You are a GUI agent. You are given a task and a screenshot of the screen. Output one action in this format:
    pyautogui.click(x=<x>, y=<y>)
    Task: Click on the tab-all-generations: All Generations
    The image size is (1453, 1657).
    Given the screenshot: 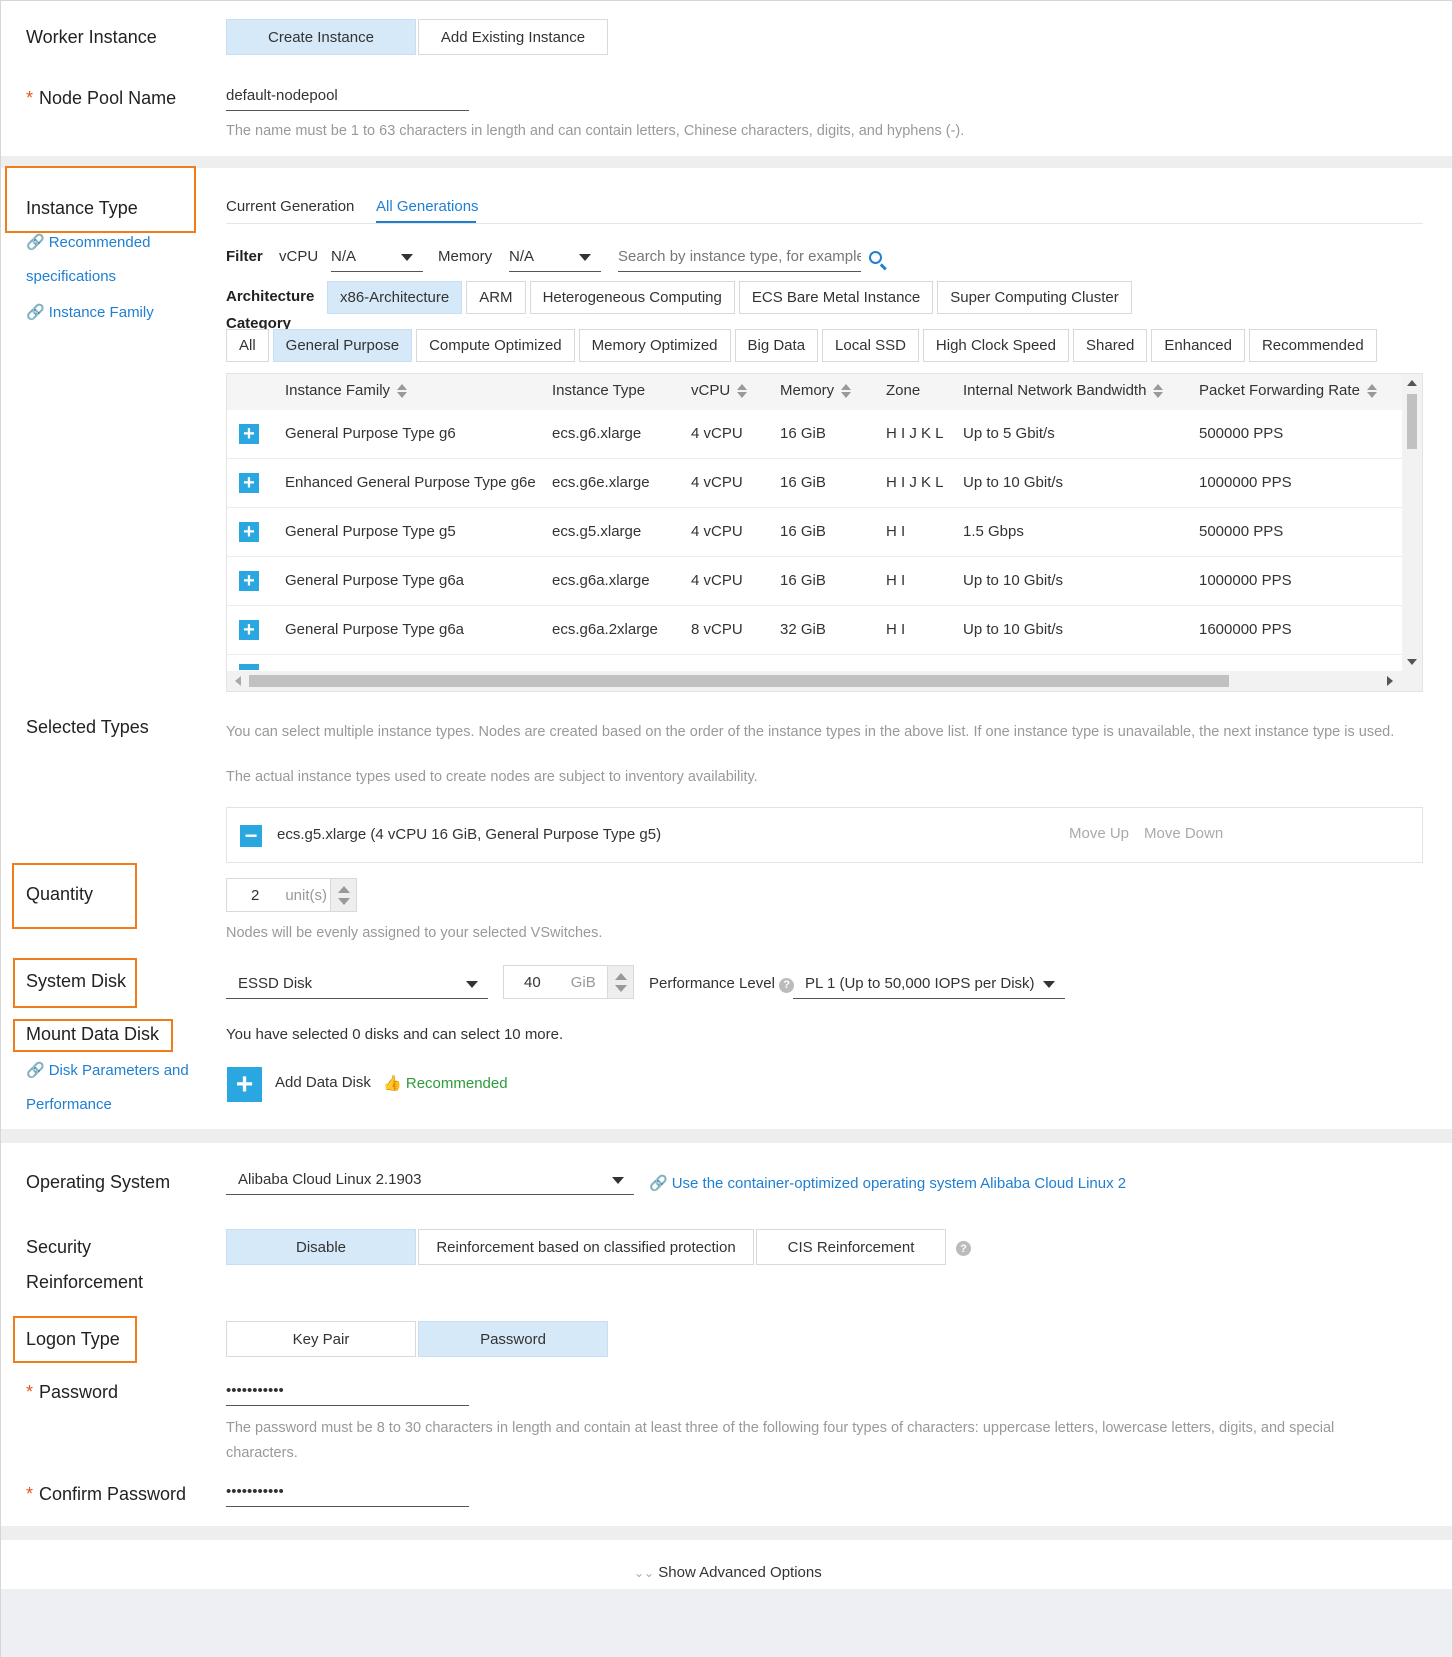 What is the action you would take?
    pyautogui.click(x=427, y=206)
    